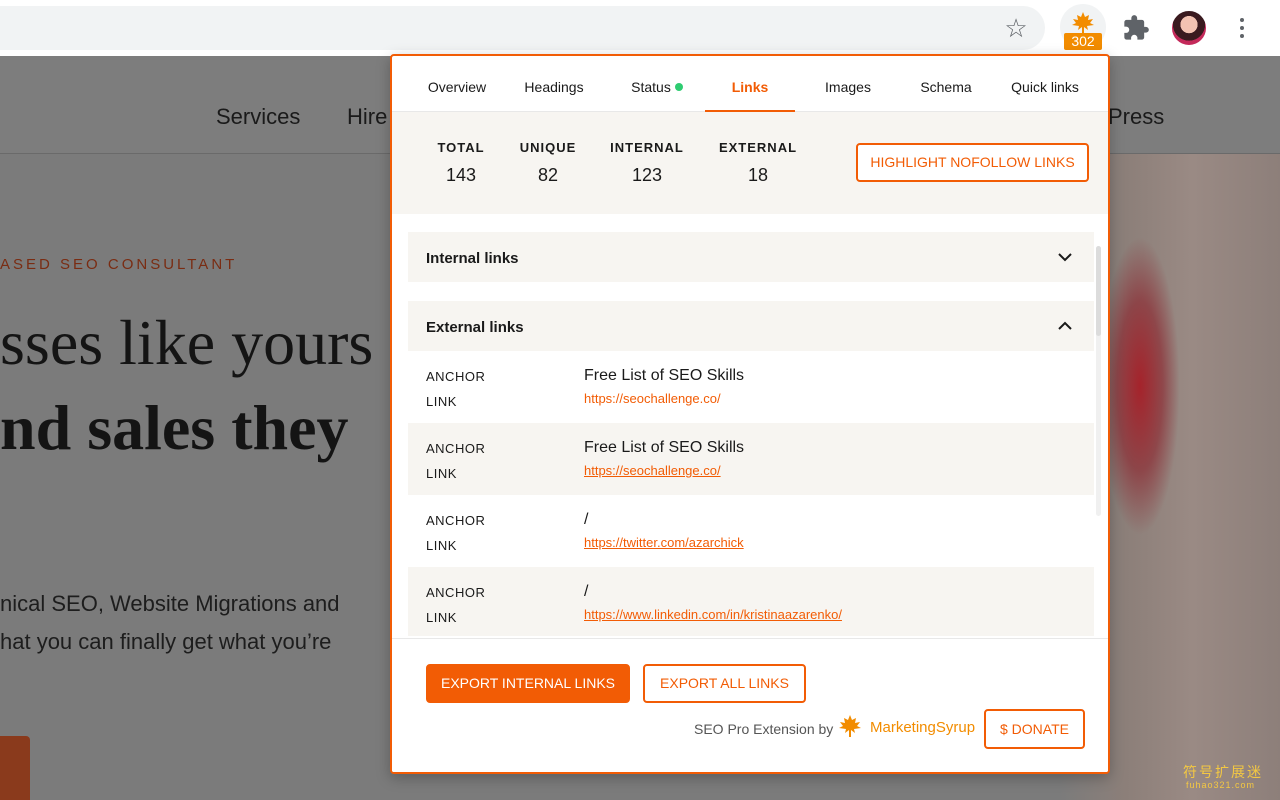  I want to click on tab-links: Links, so click(750, 84).